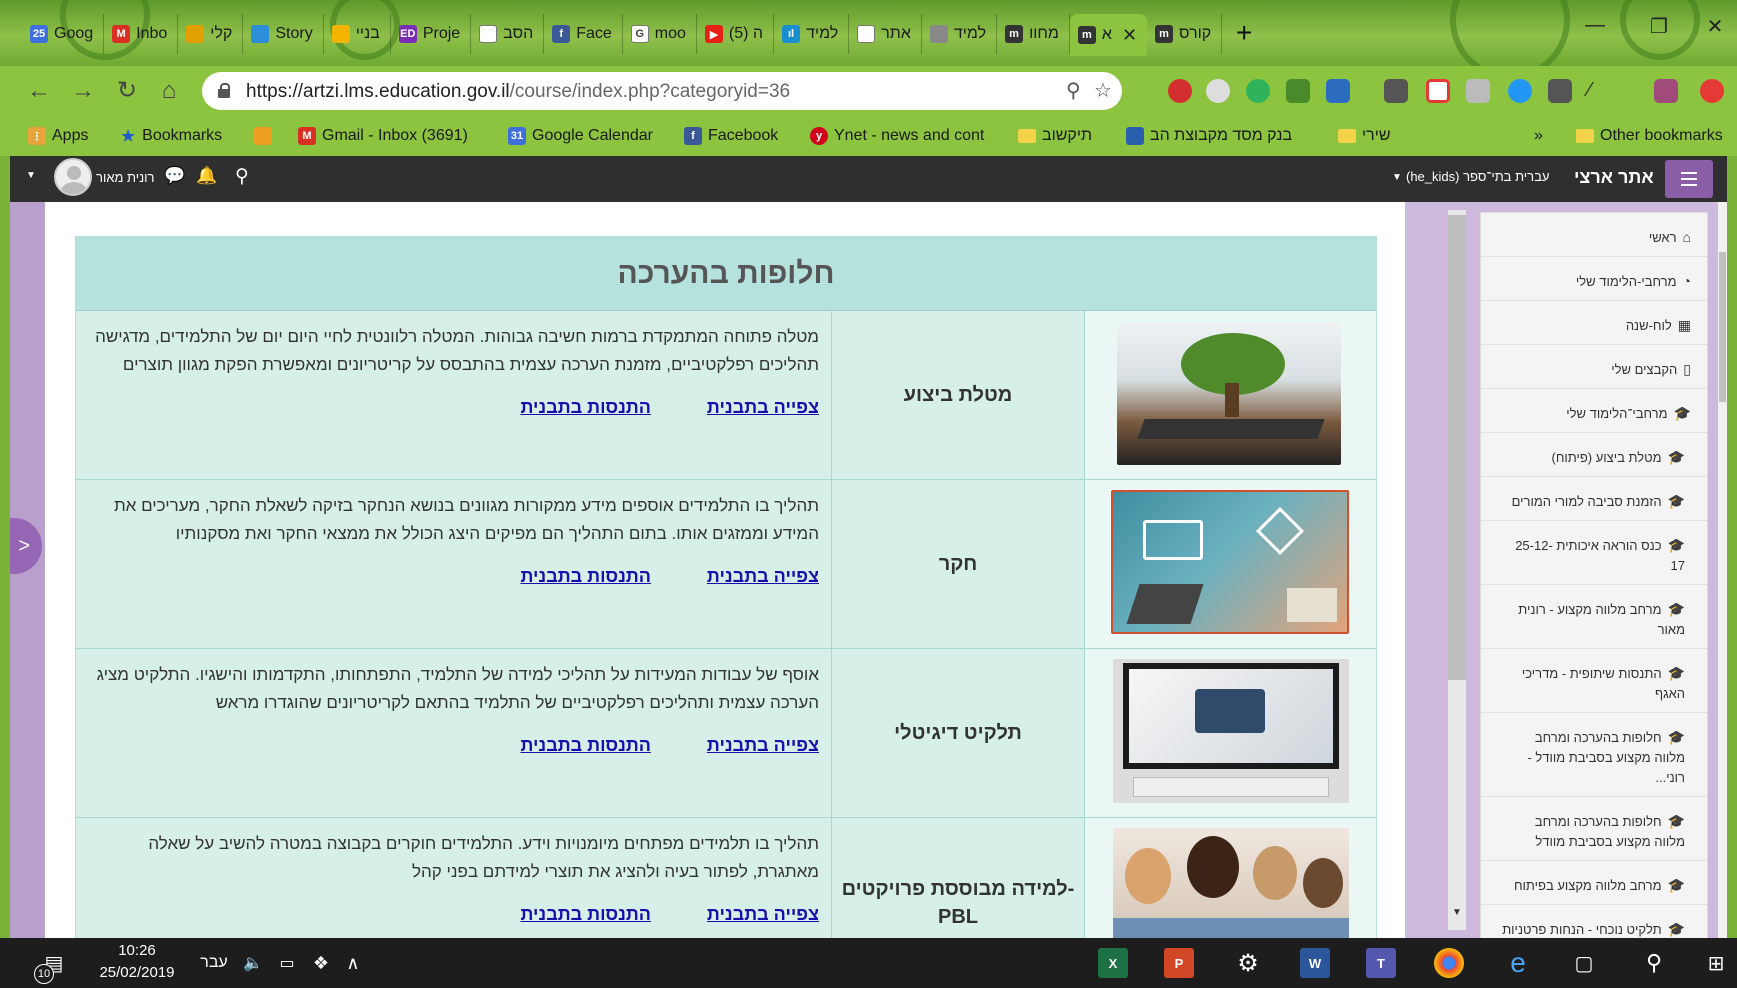 This screenshot has width=1737, height=988. Describe the element at coordinates (1073, 90) in the screenshot. I see `zoom-icon: ⚲` at that location.